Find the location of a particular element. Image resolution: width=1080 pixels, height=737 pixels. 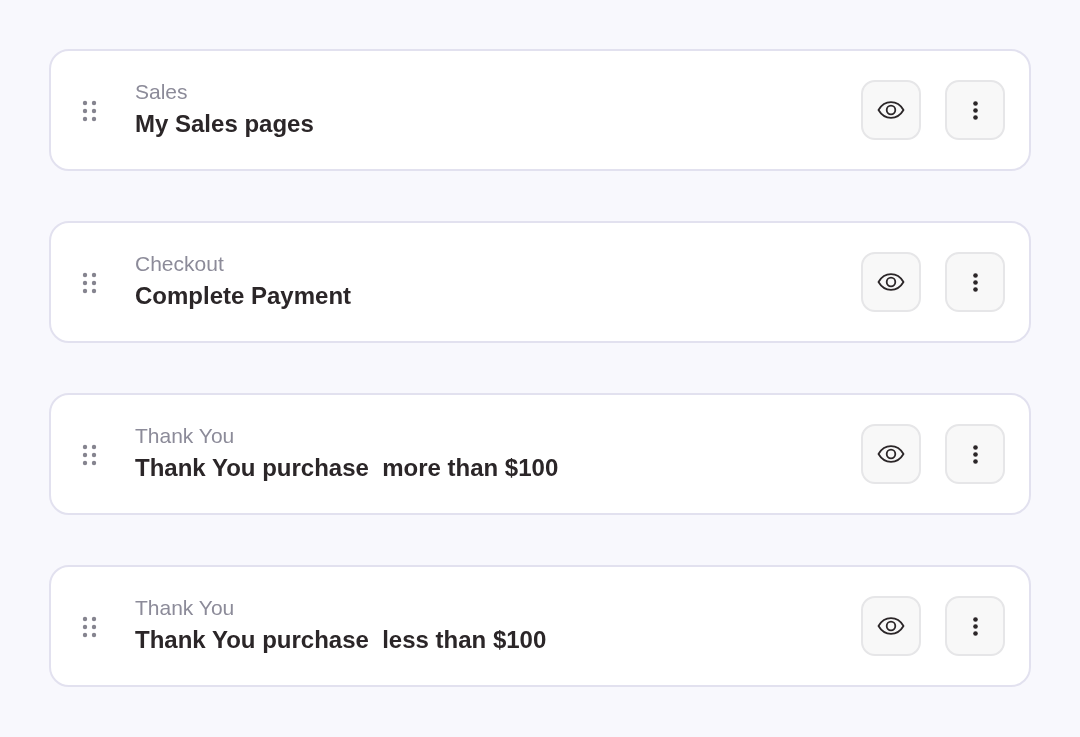

page-type-label: Checkout is located at coordinates (179, 264).